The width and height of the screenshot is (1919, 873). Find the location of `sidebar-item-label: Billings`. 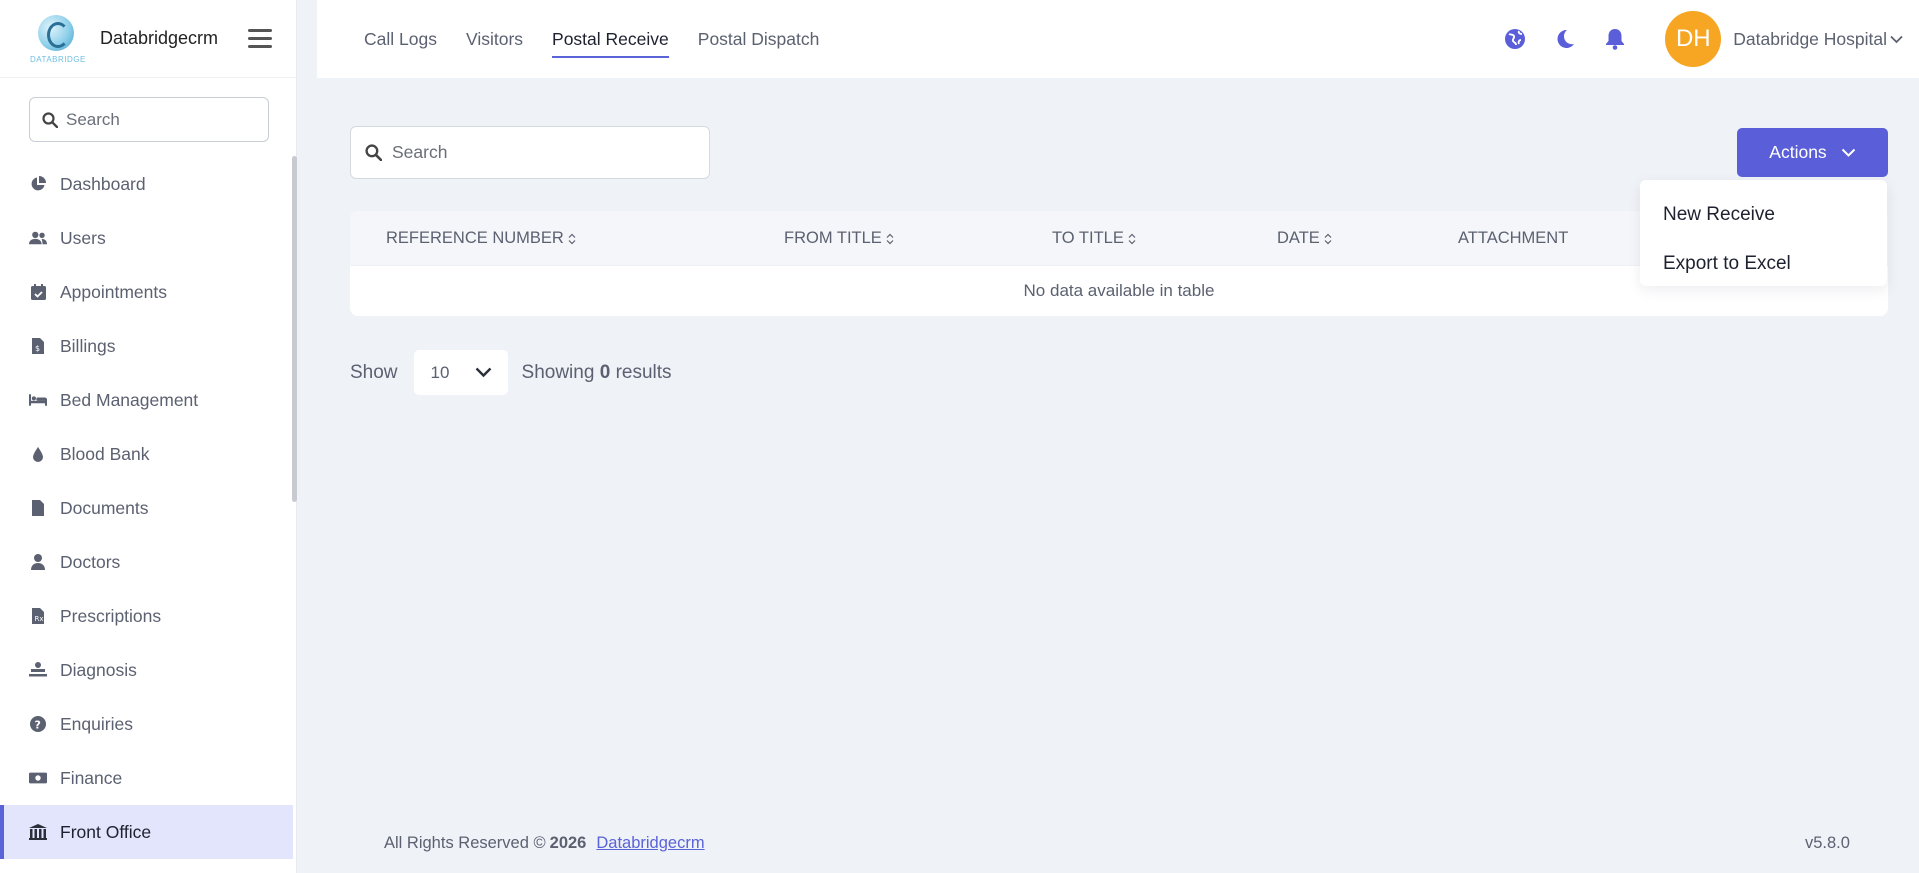

sidebar-item-label: Billings is located at coordinates (88, 345).